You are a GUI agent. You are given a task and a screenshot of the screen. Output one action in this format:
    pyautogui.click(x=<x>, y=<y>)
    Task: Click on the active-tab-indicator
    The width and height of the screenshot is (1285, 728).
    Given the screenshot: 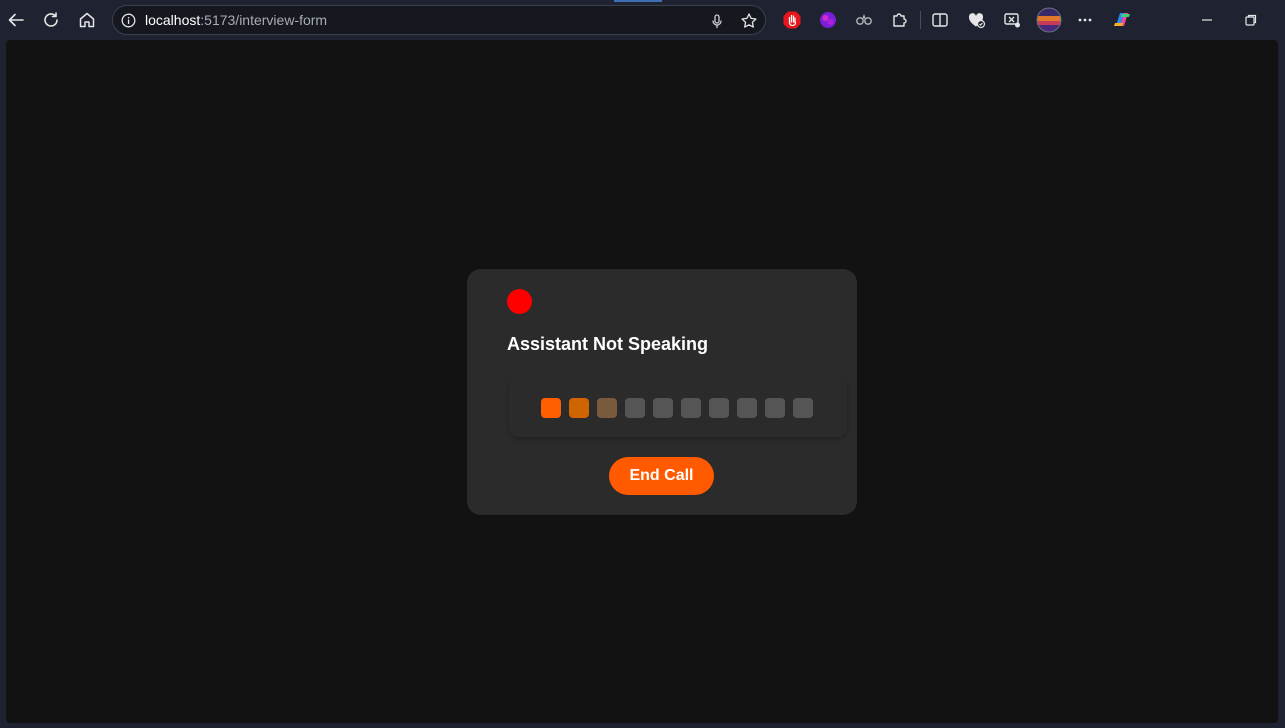 What is the action you would take?
    pyautogui.click(x=638, y=1)
    